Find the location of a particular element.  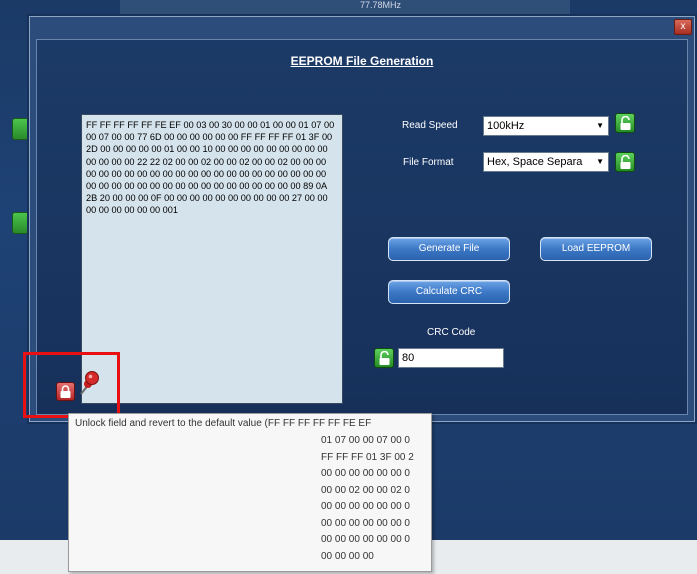

file-format-unlock-button is located at coordinates (625, 162).